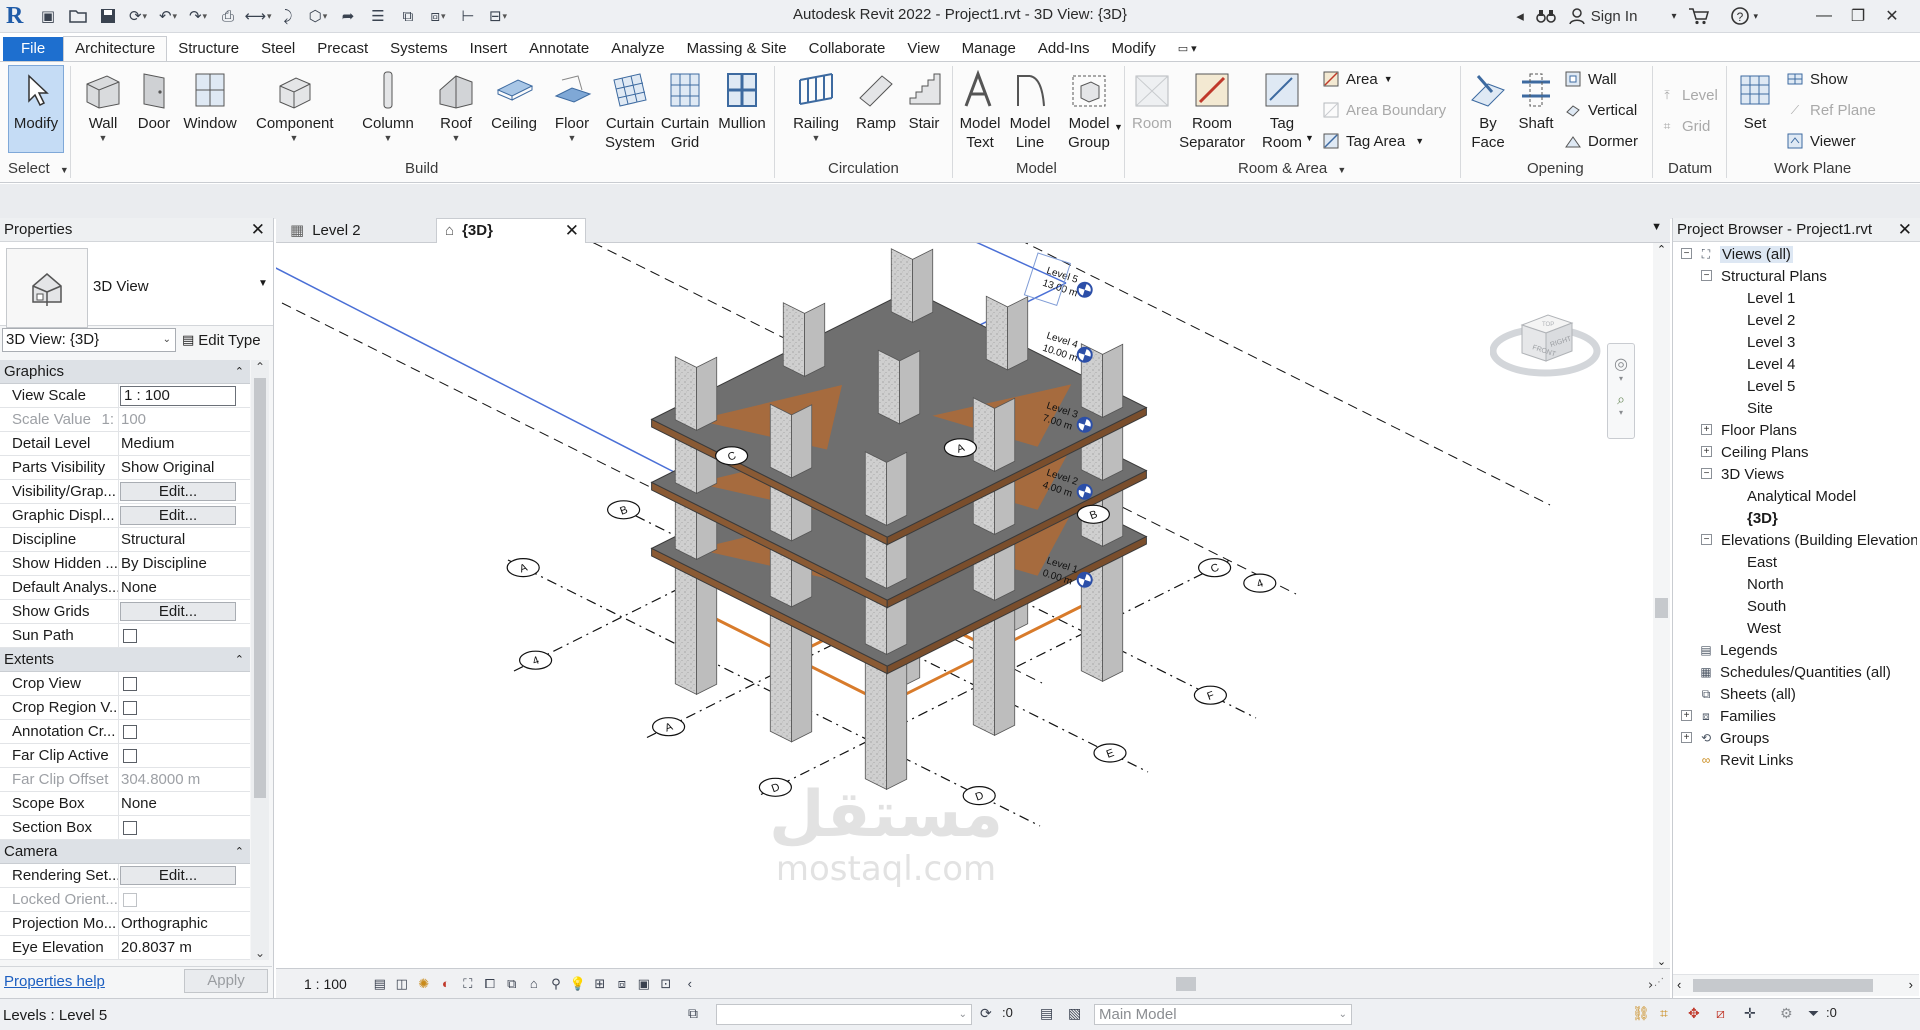 This screenshot has width=1920, height=1030. Describe the element at coordinates (1621, 364) in the screenshot. I see `steering-wheel-icon: ◎` at that location.